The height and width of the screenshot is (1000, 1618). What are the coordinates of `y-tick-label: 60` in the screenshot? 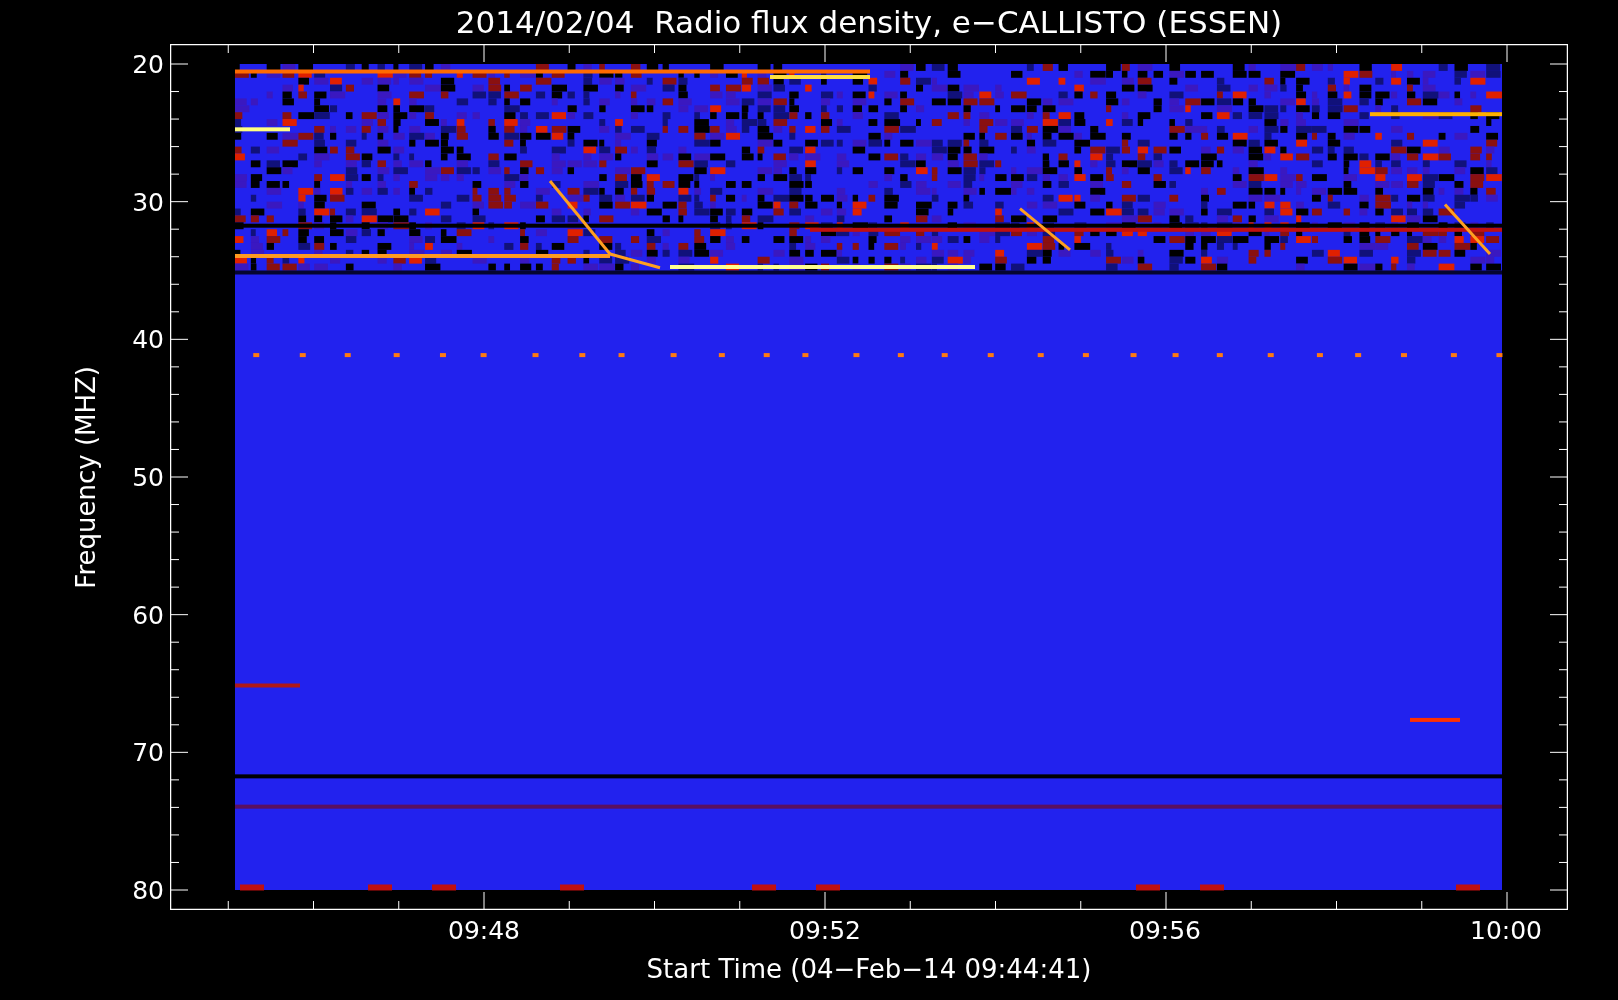 It's located at (148, 615).